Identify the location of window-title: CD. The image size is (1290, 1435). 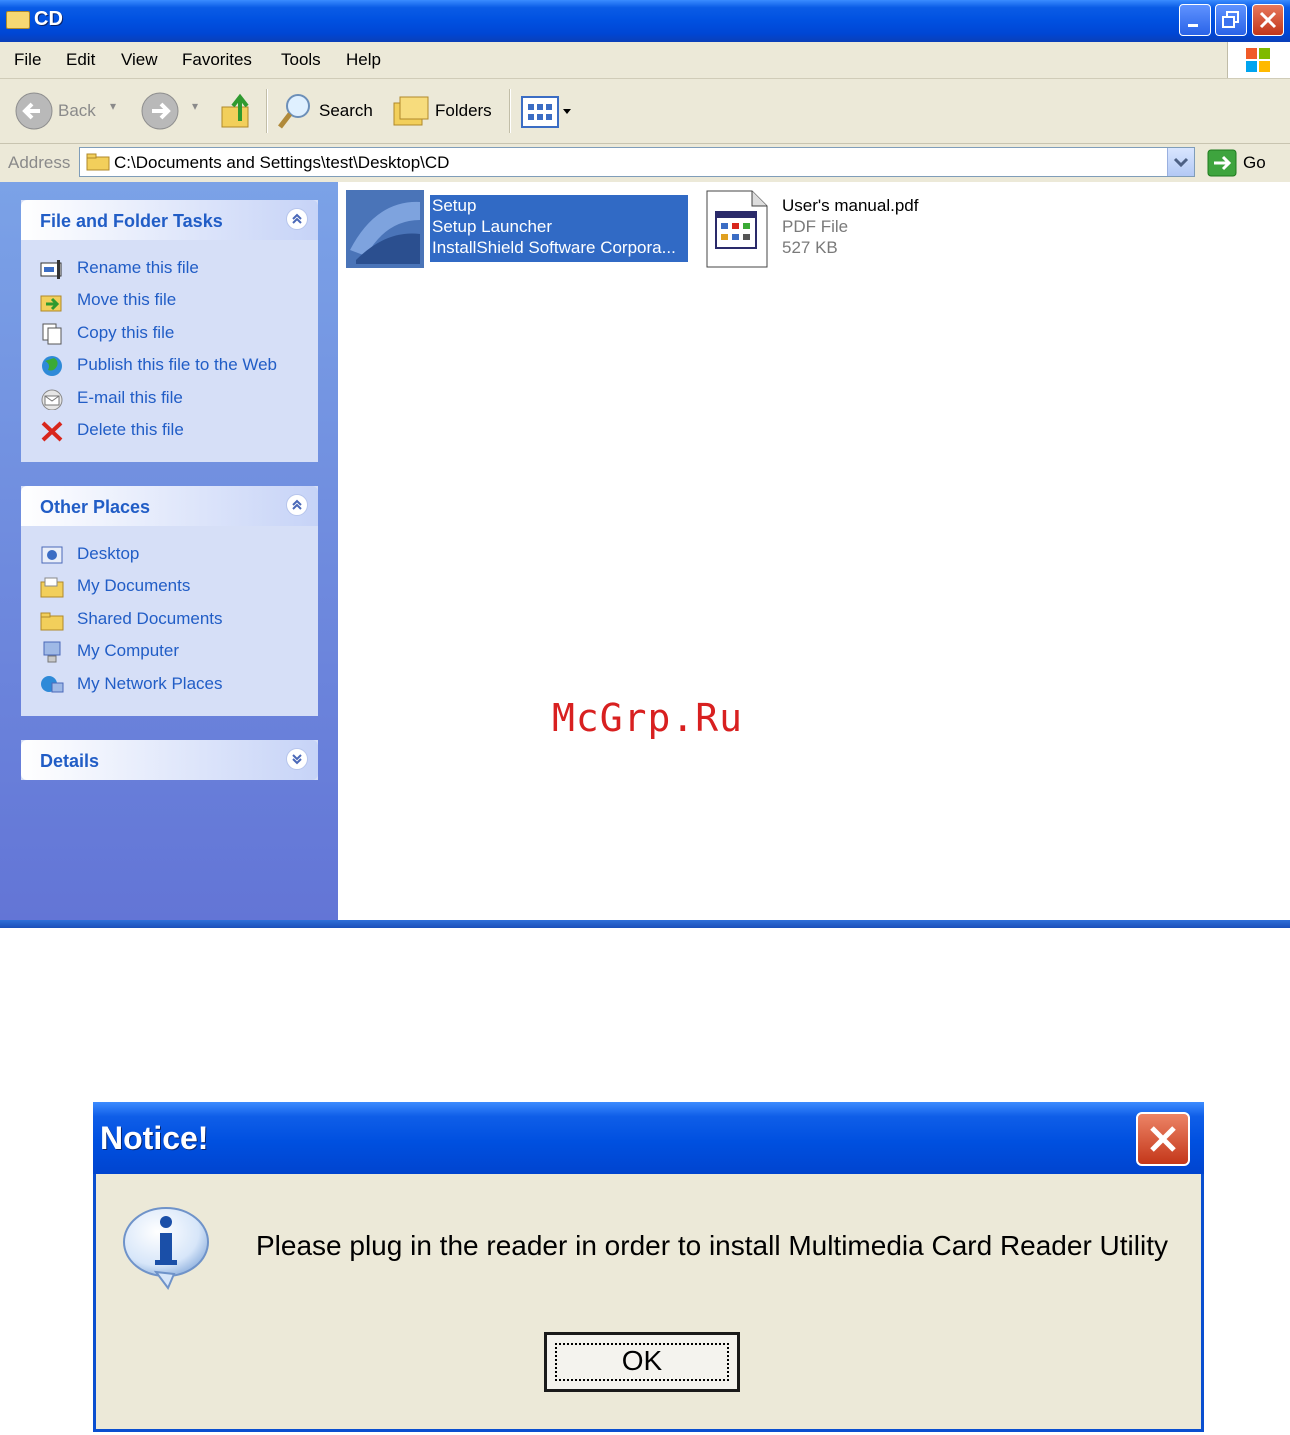
(48, 19).